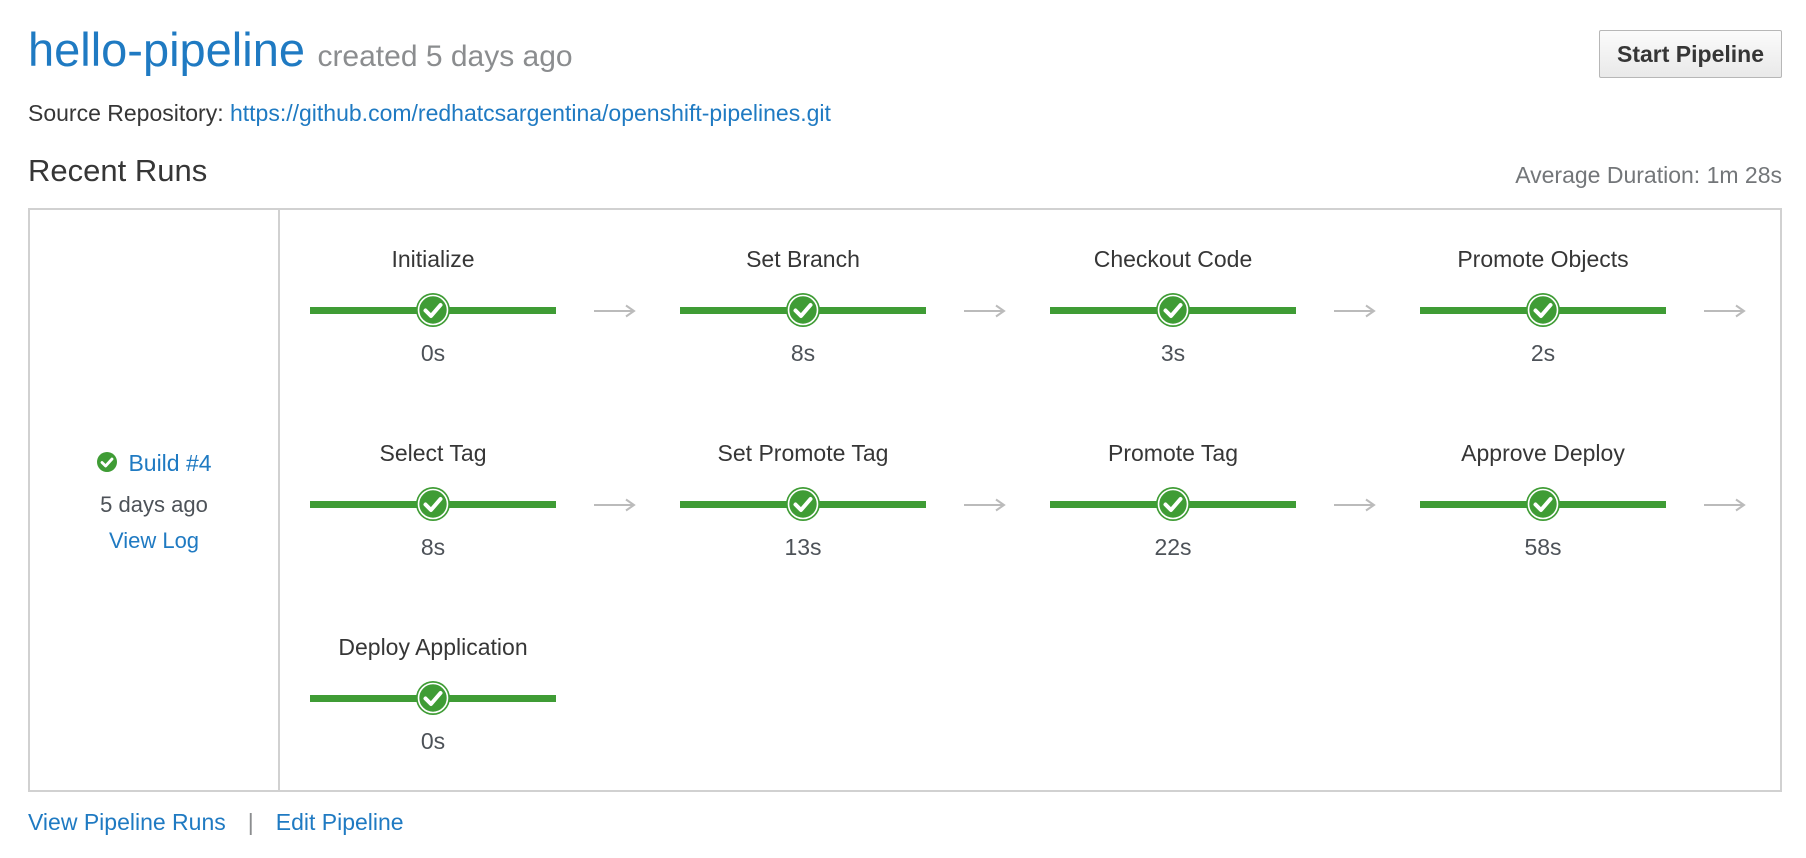 Image resolution: width=1806 pixels, height=858 pixels. I want to click on build-age: 5 days ago, so click(154, 504).